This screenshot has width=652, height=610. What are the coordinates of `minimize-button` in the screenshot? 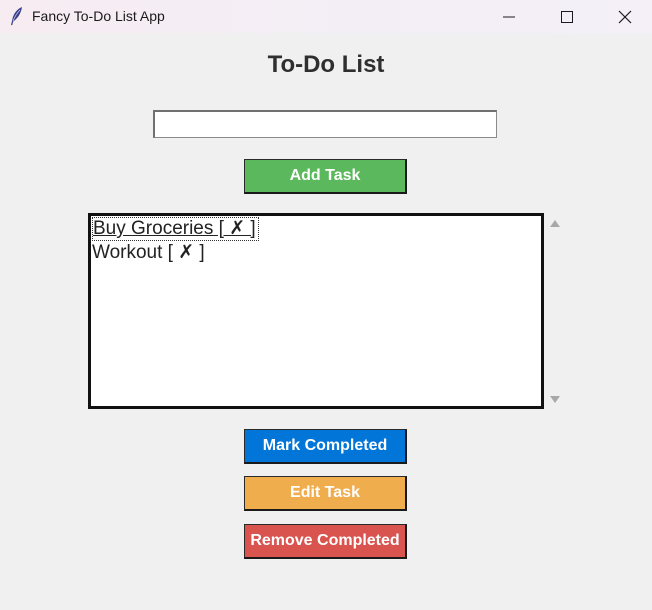 It's located at (509, 16).